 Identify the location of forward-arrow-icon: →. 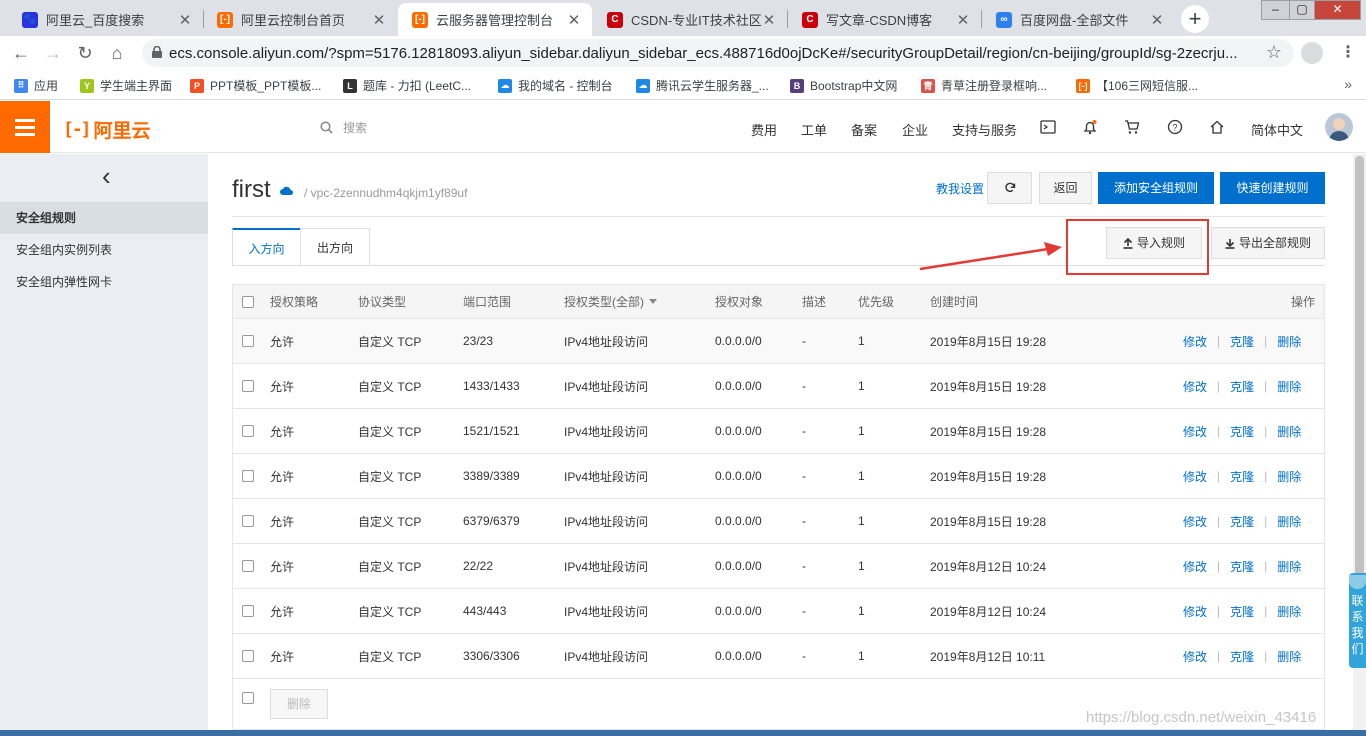
(53, 53).